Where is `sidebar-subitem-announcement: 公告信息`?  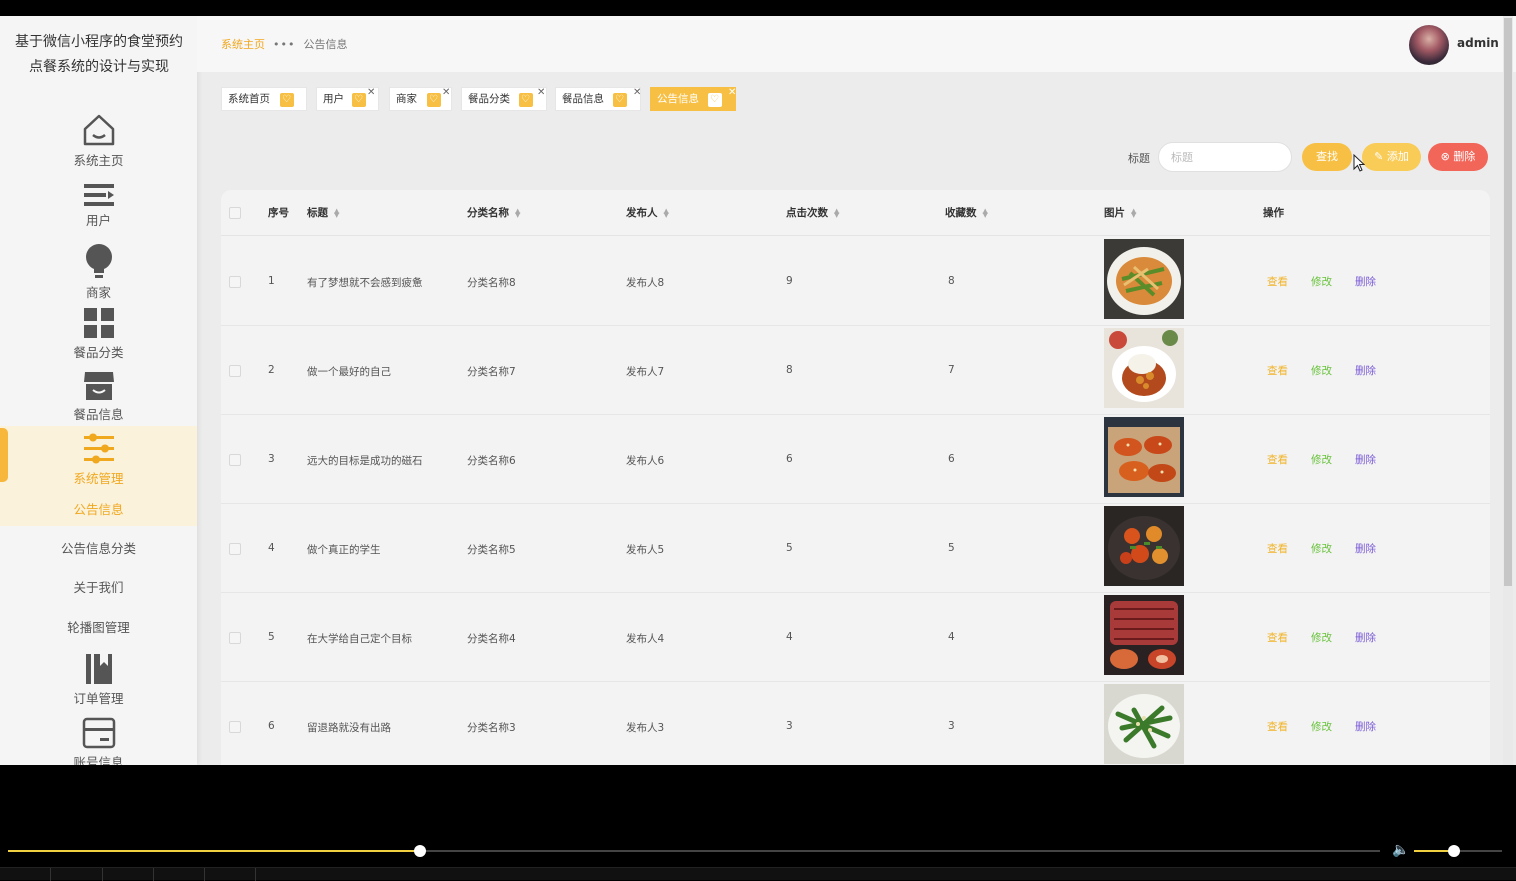 sidebar-subitem-announcement: 公告信息 is located at coordinates (98, 508).